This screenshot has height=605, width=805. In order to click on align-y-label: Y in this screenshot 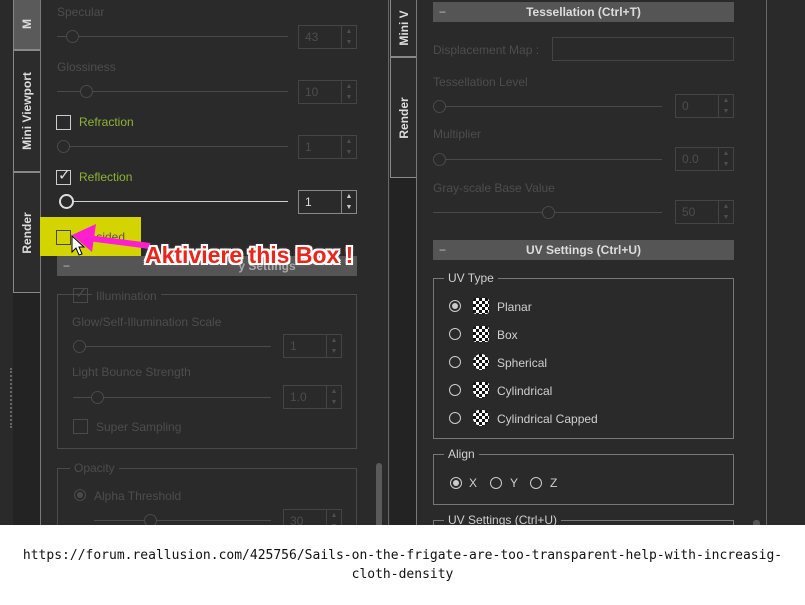, I will do `click(514, 483)`.